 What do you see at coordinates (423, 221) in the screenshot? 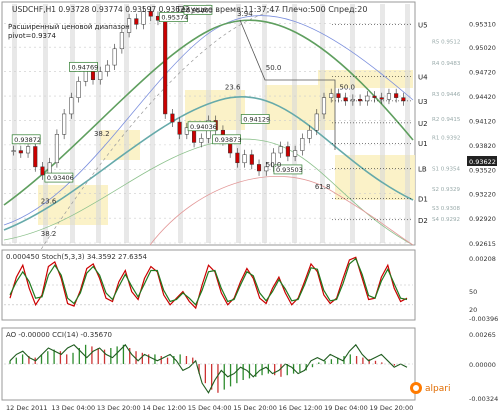
I see `level-label: D2` at bounding box center [423, 221].